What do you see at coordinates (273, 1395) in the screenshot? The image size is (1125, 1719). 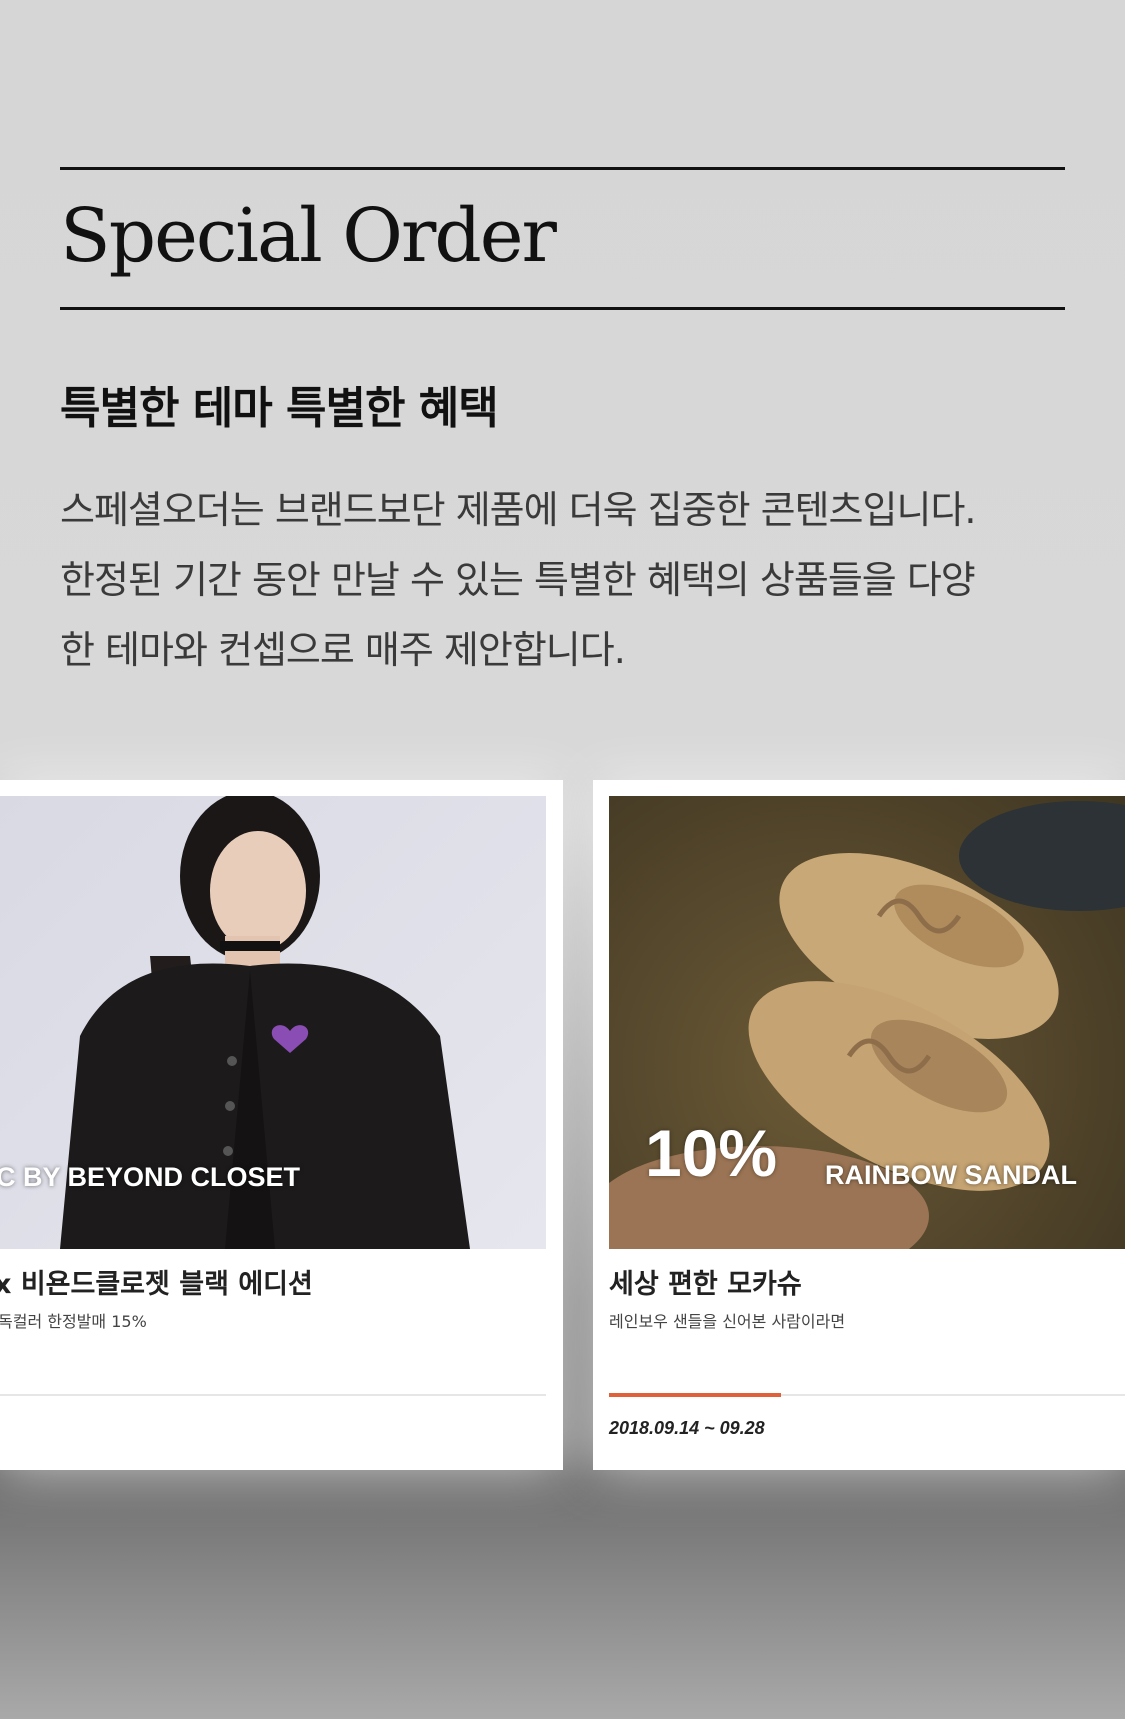 I see `card-divider` at bounding box center [273, 1395].